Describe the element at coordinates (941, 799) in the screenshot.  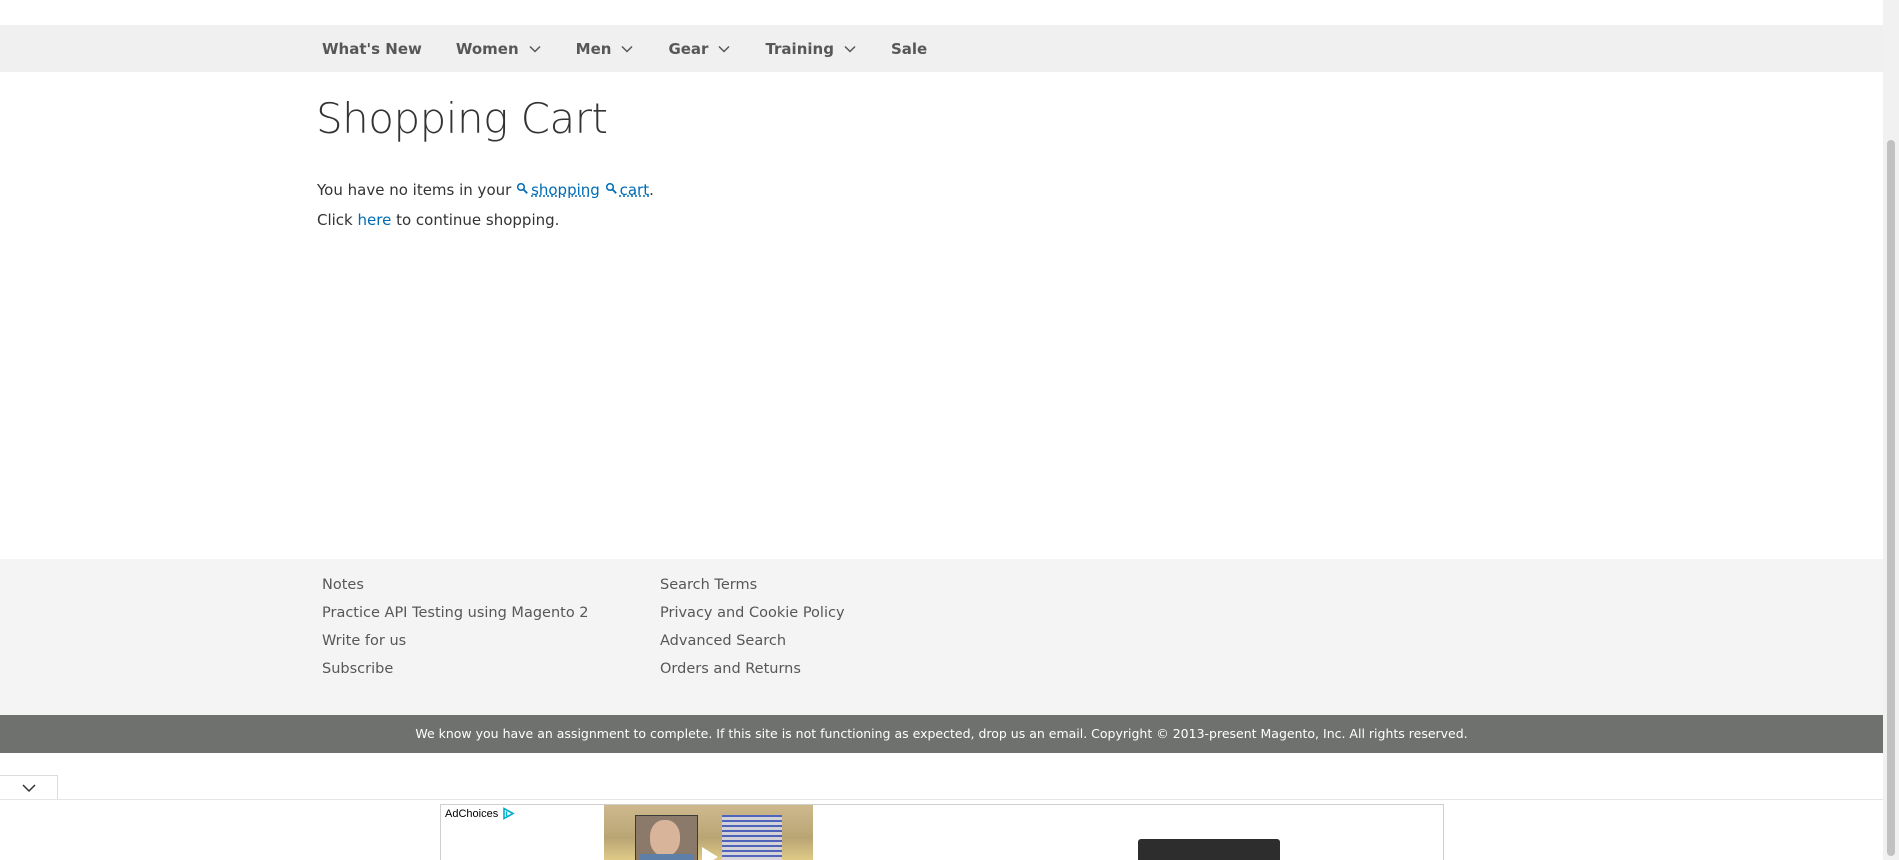
I see `ad-divider` at that location.